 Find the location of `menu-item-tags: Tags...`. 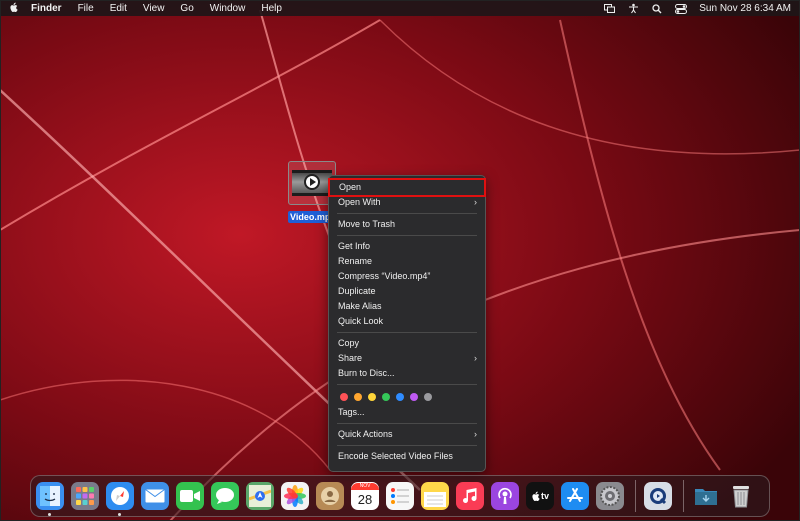

menu-item-tags: Tags... is located at coordinates (407, 412).